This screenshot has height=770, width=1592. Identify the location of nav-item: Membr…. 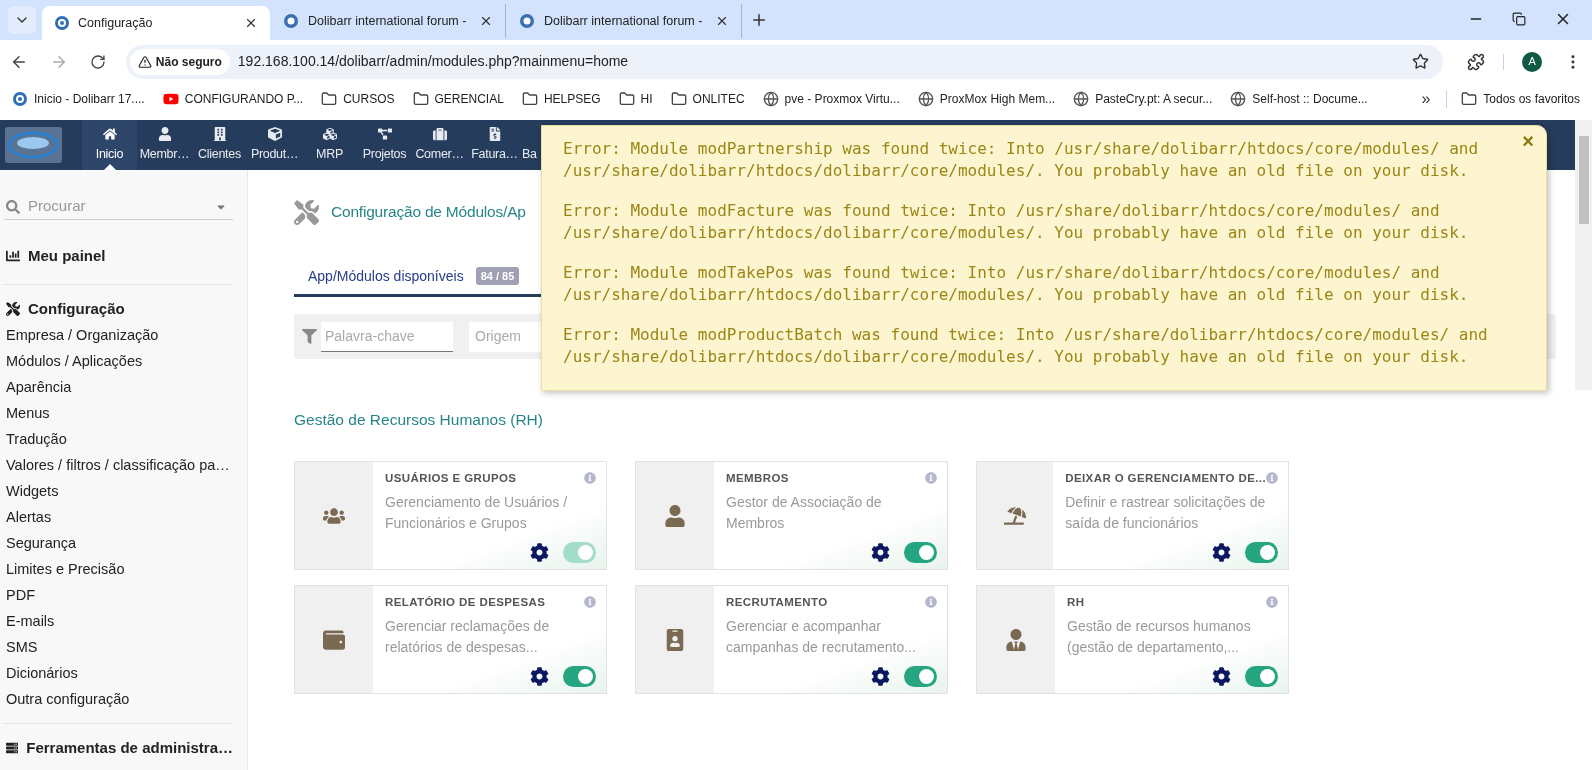
(164, 145).